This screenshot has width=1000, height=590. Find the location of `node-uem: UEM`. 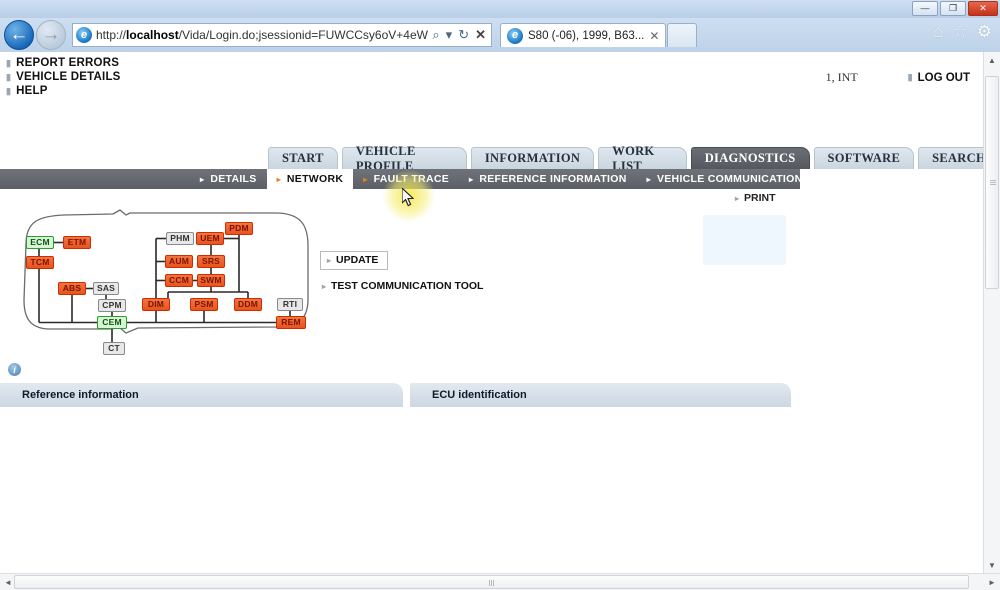

node-uem: UEM is located at coordinates (210, 238).